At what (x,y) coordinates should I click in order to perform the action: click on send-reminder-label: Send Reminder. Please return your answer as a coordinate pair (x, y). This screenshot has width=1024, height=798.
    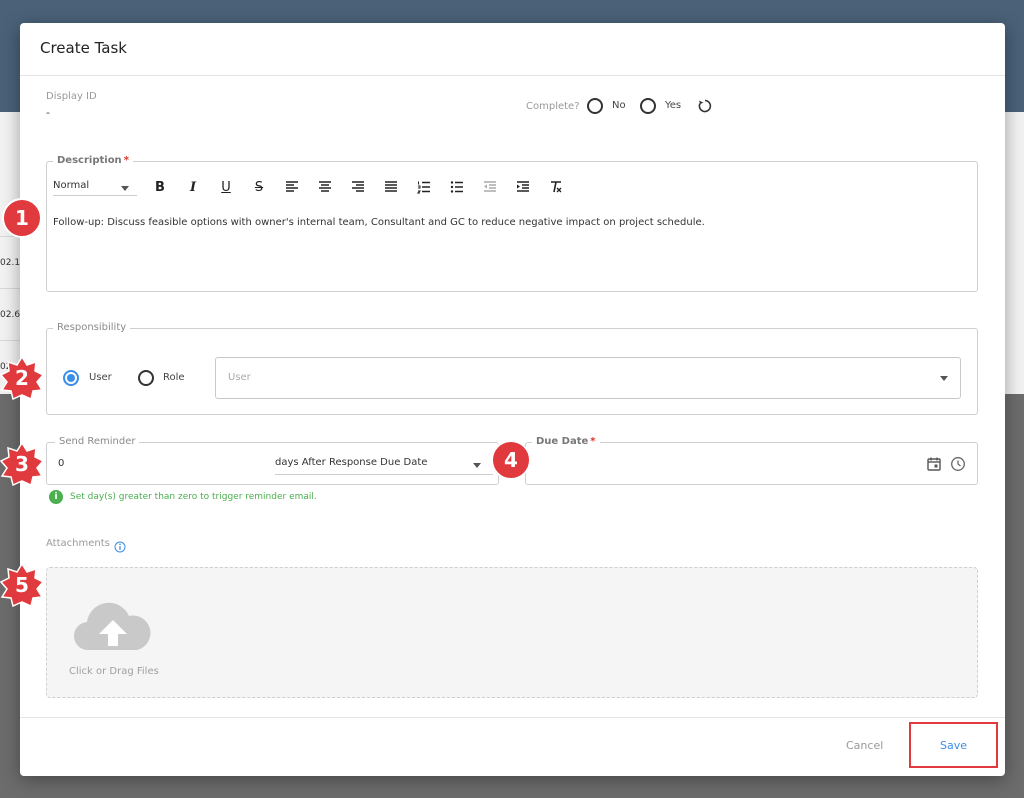
    Looking at the image, I should click on (97, 441).